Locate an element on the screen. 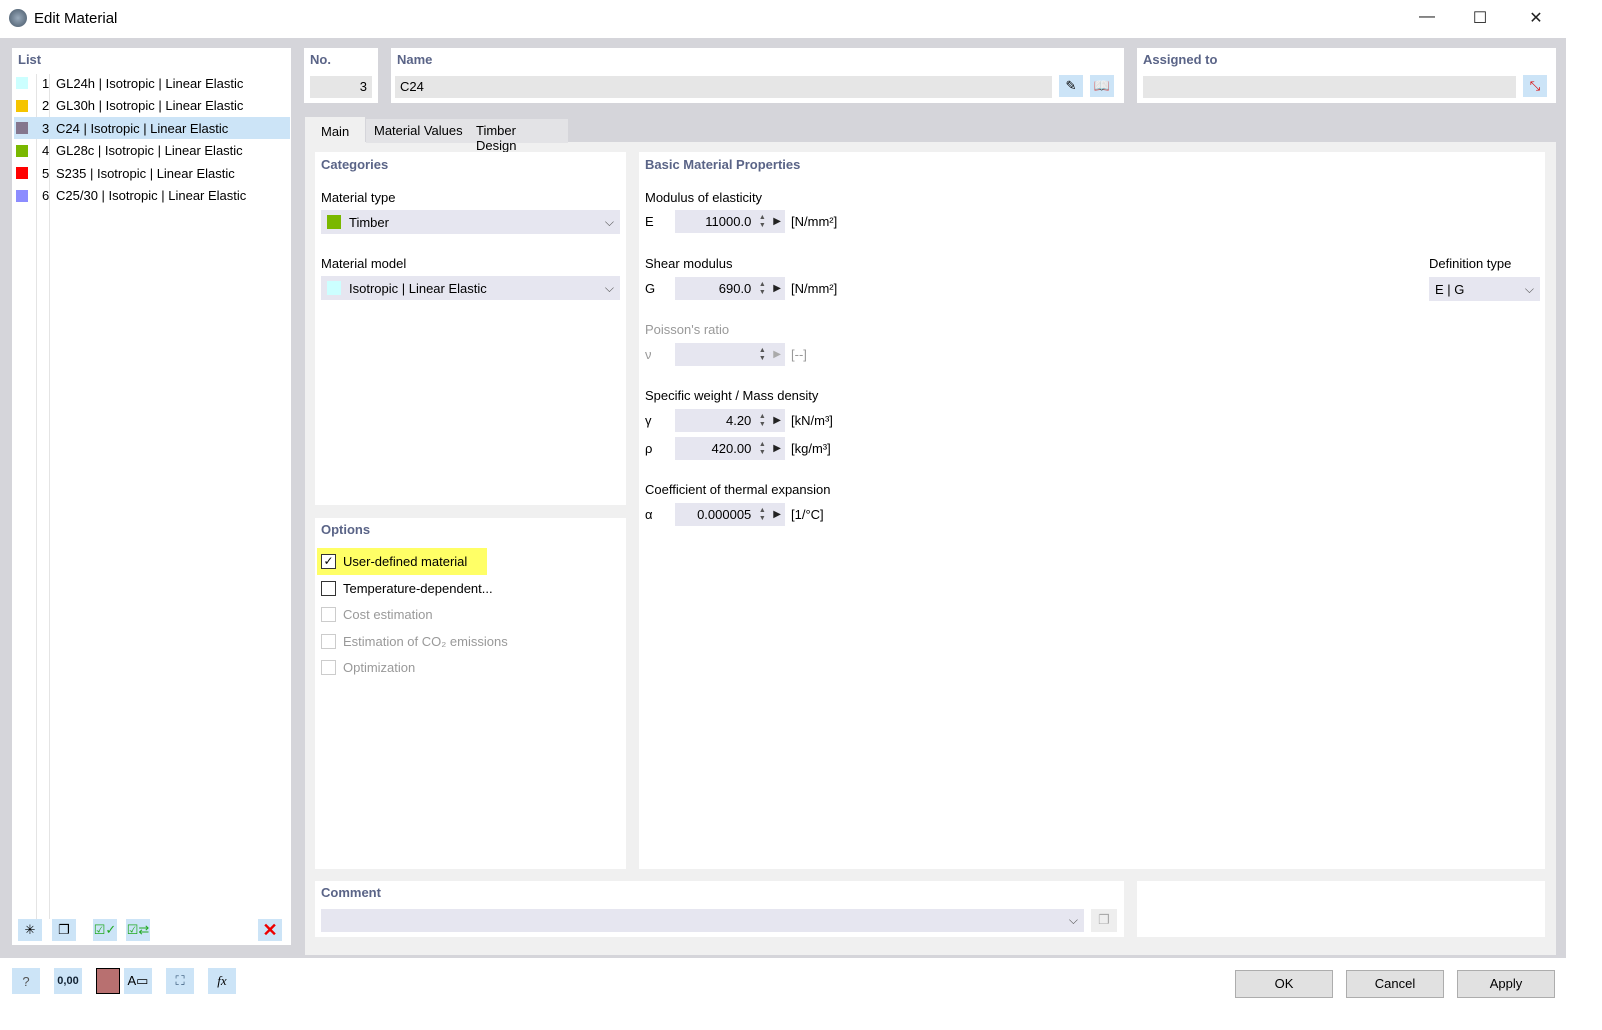 This screenshot has height=1030, width=1602. option-label: Estimation of CO₂ emissions is located at coordinates (425, 641).